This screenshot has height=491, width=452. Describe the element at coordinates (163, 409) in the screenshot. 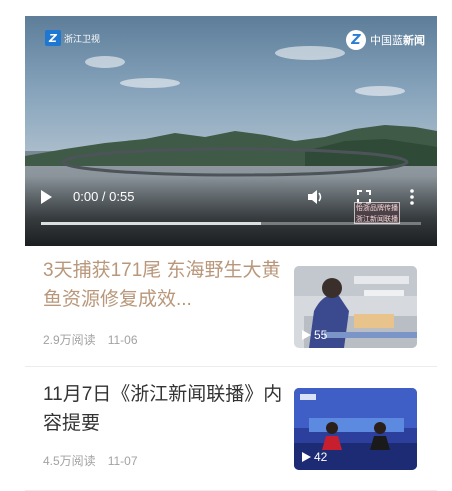

I see `article-title: 11月7日《浙江新闻联播》内容提要` at that location.